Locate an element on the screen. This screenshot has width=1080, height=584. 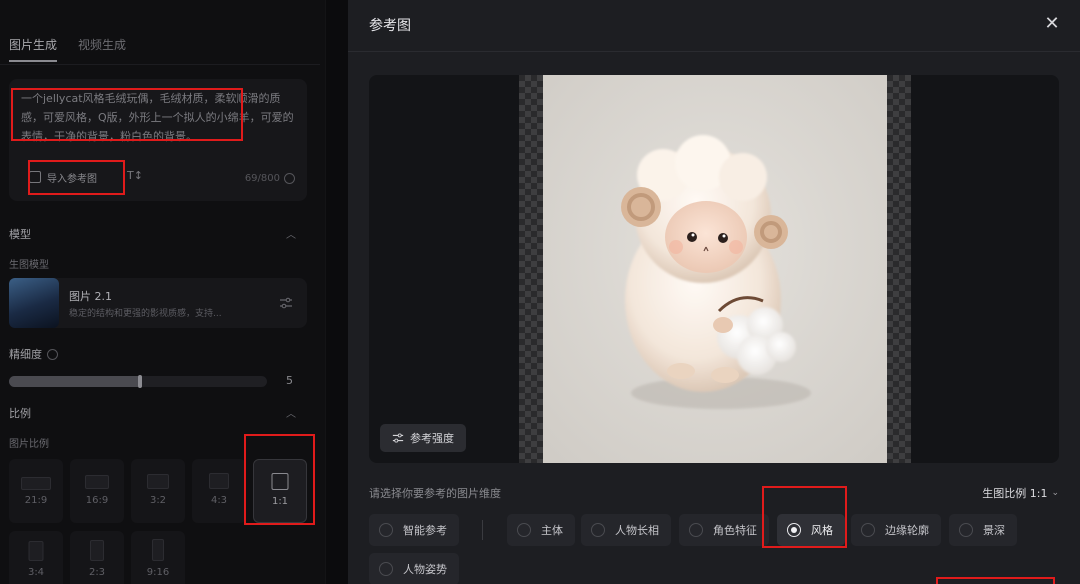
model-sub-label: 生图模型 is located at coordinates (29, 265).